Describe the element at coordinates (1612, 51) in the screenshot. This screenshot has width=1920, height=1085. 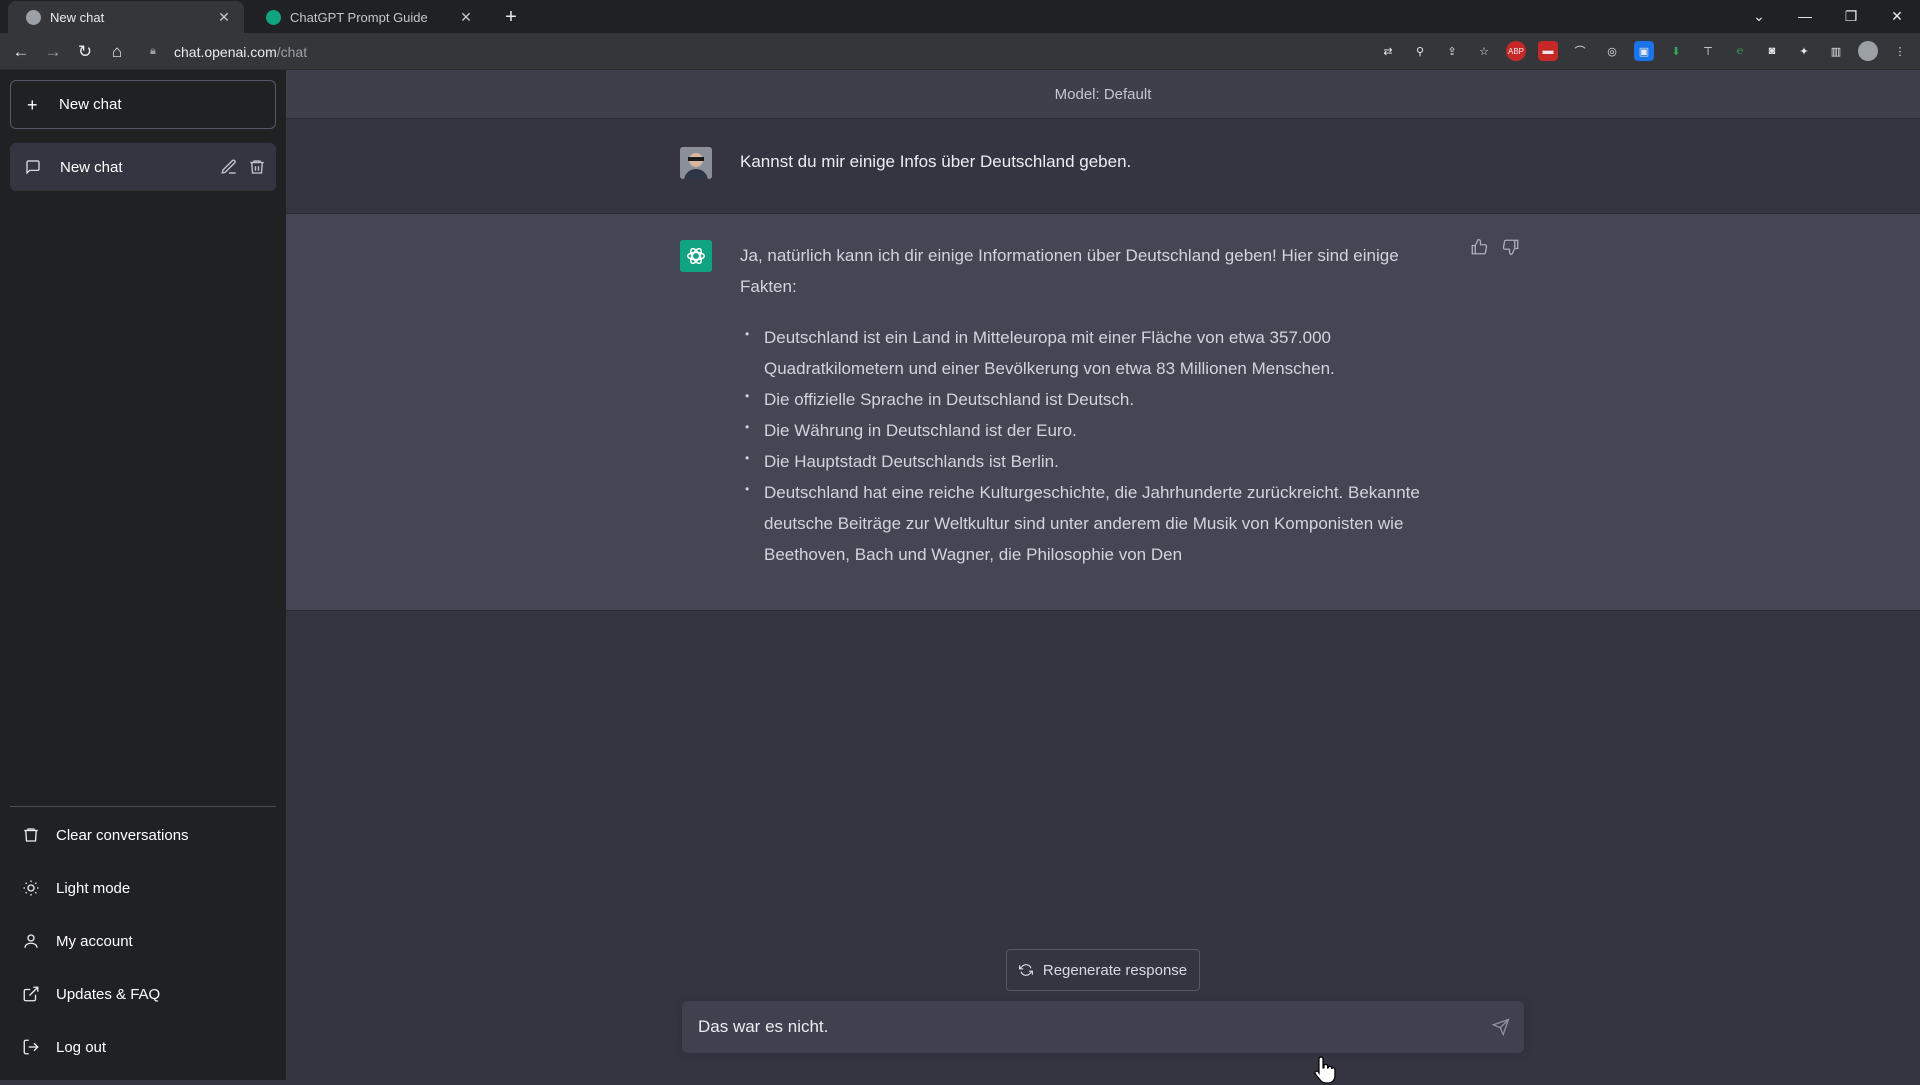
I see `globe-icon: ◎` at that location.